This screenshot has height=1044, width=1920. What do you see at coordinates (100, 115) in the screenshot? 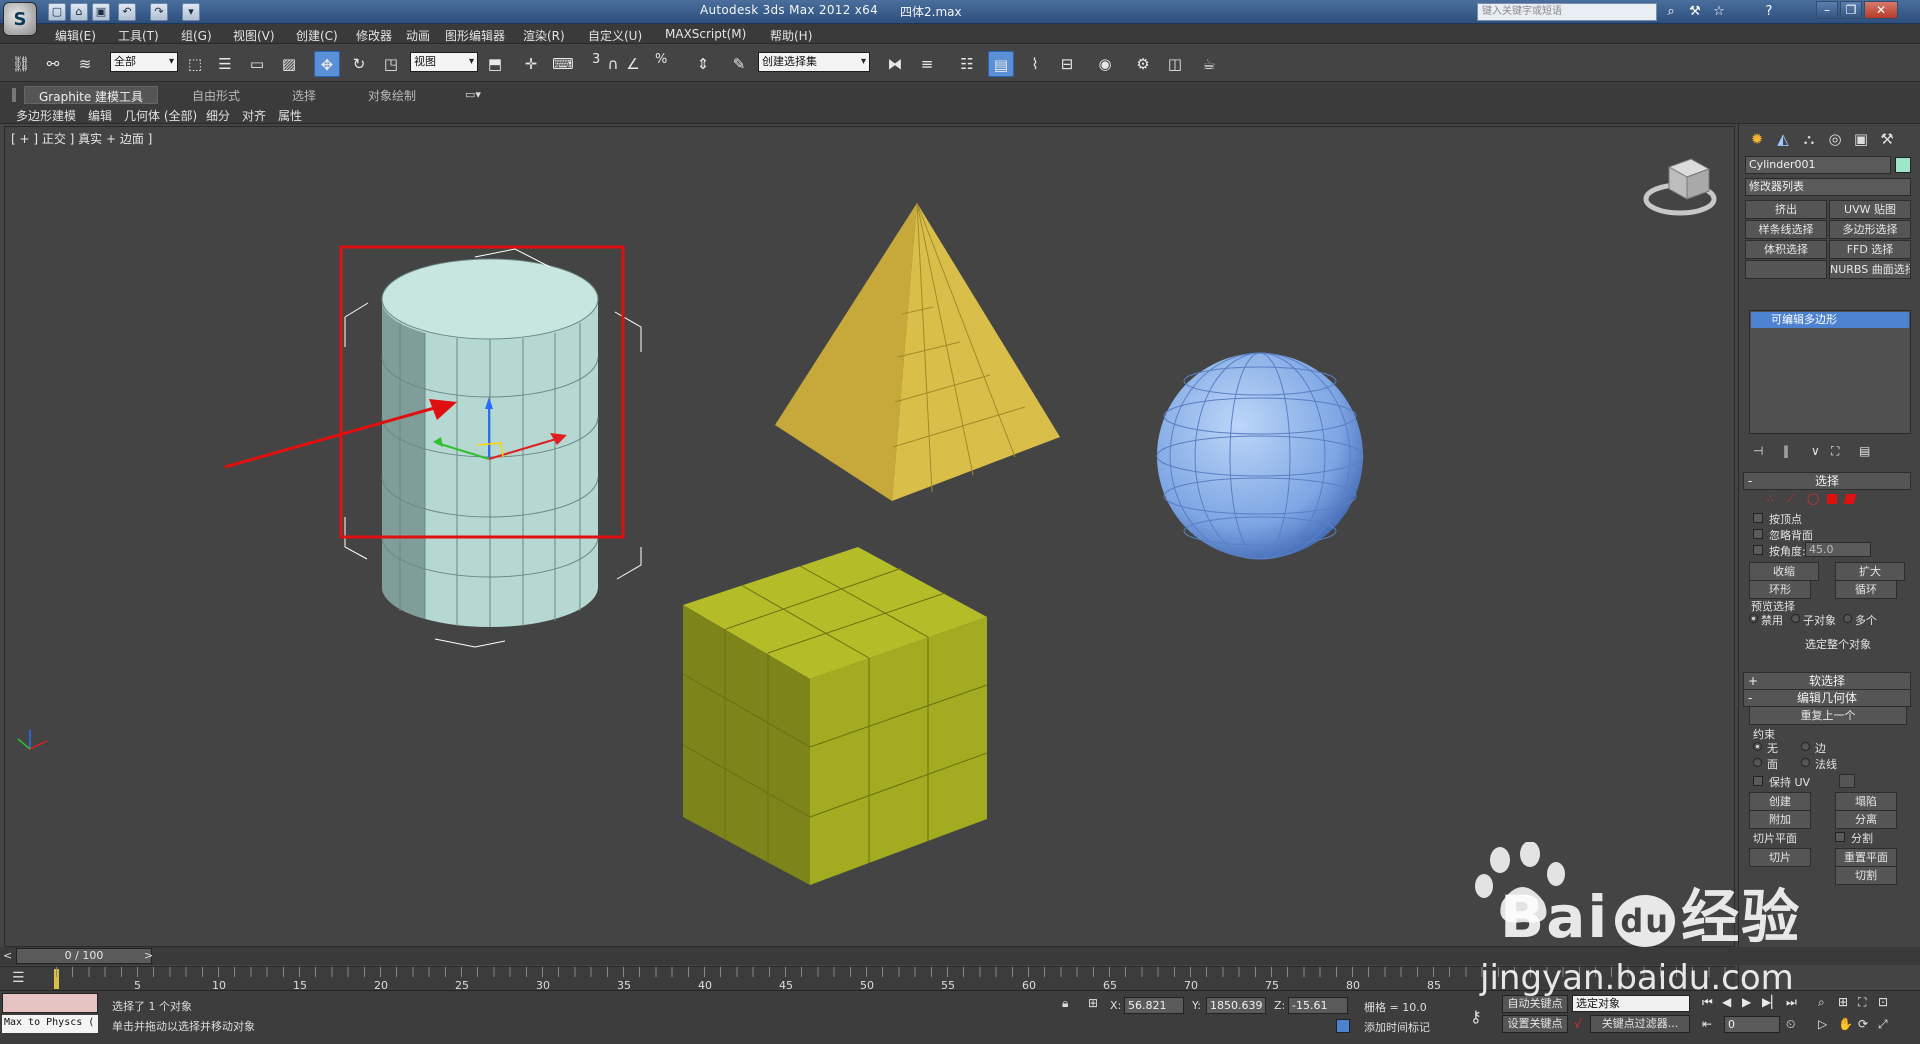
I see `ribbon-edit: 编辑` at bounding box center [100, 115].